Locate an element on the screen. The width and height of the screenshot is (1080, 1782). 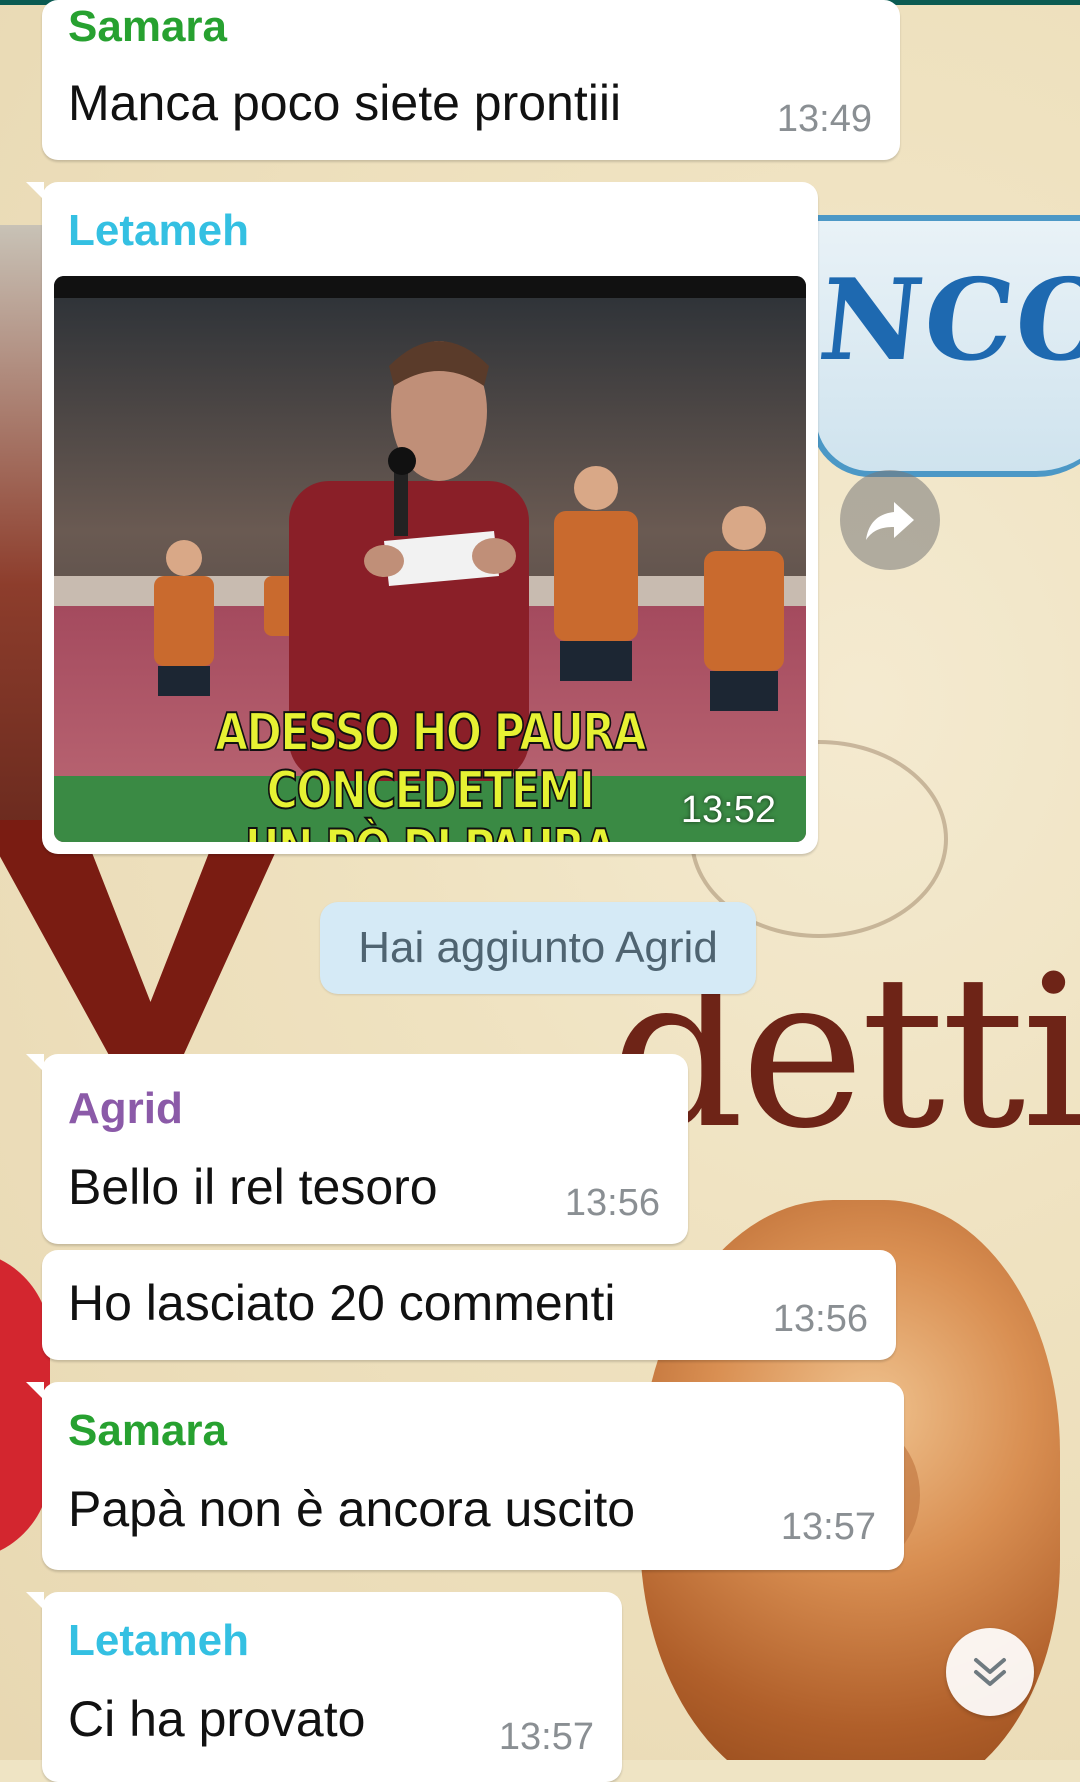
system-message: Hai aggiunto Agrid is located at coordinates (538, 948).